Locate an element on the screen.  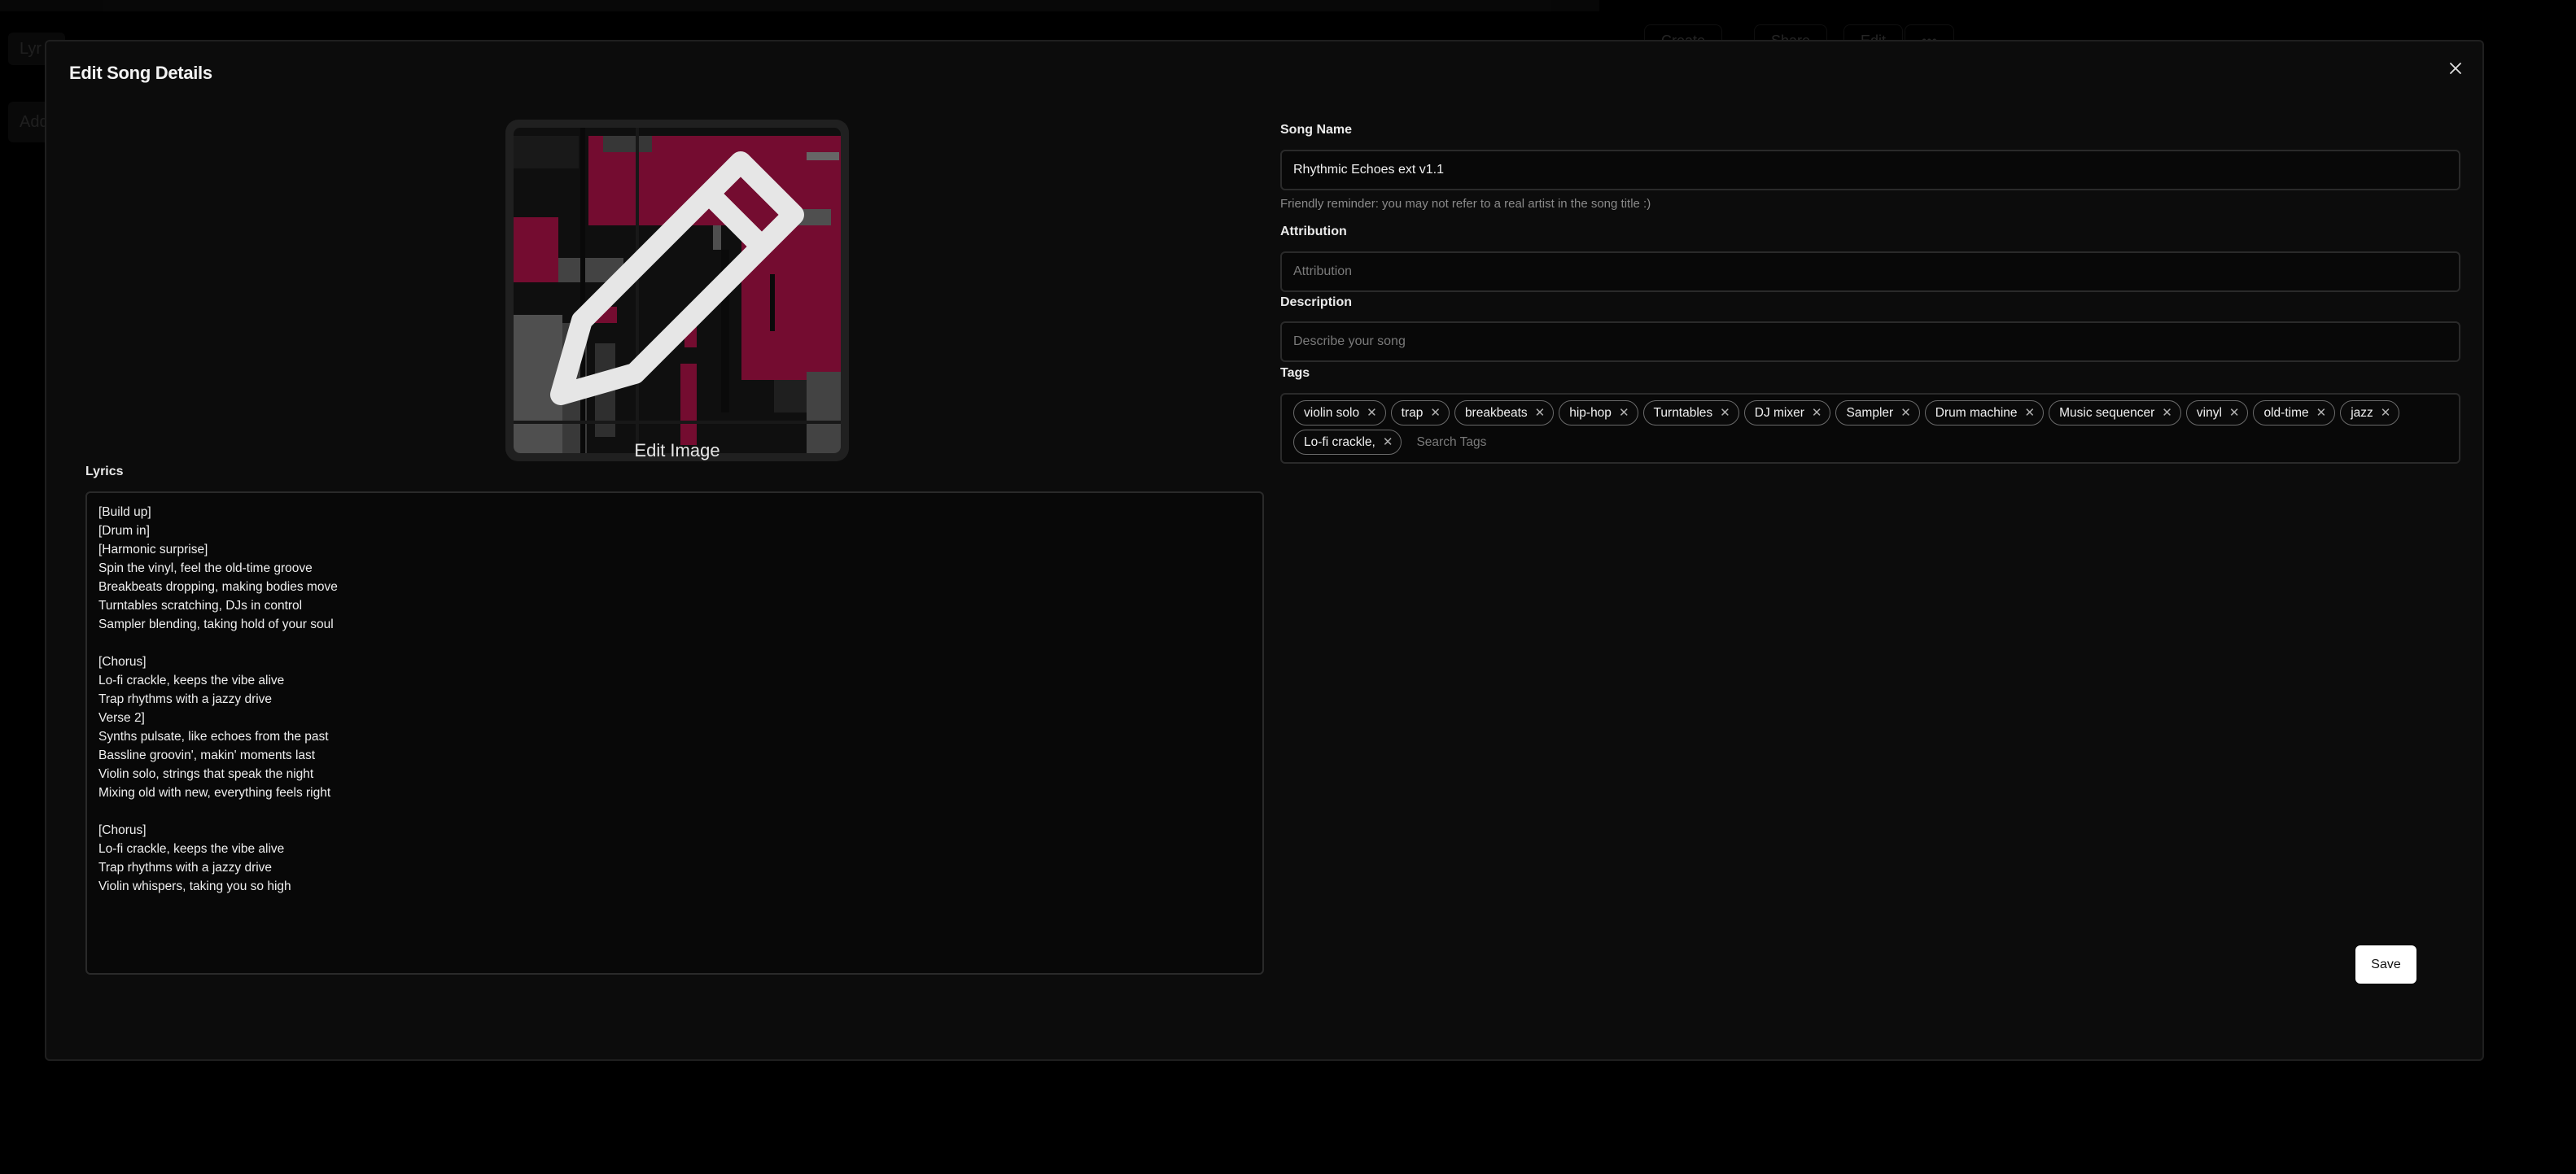
tag-label: old-time is located at coordinates (2286, 412).